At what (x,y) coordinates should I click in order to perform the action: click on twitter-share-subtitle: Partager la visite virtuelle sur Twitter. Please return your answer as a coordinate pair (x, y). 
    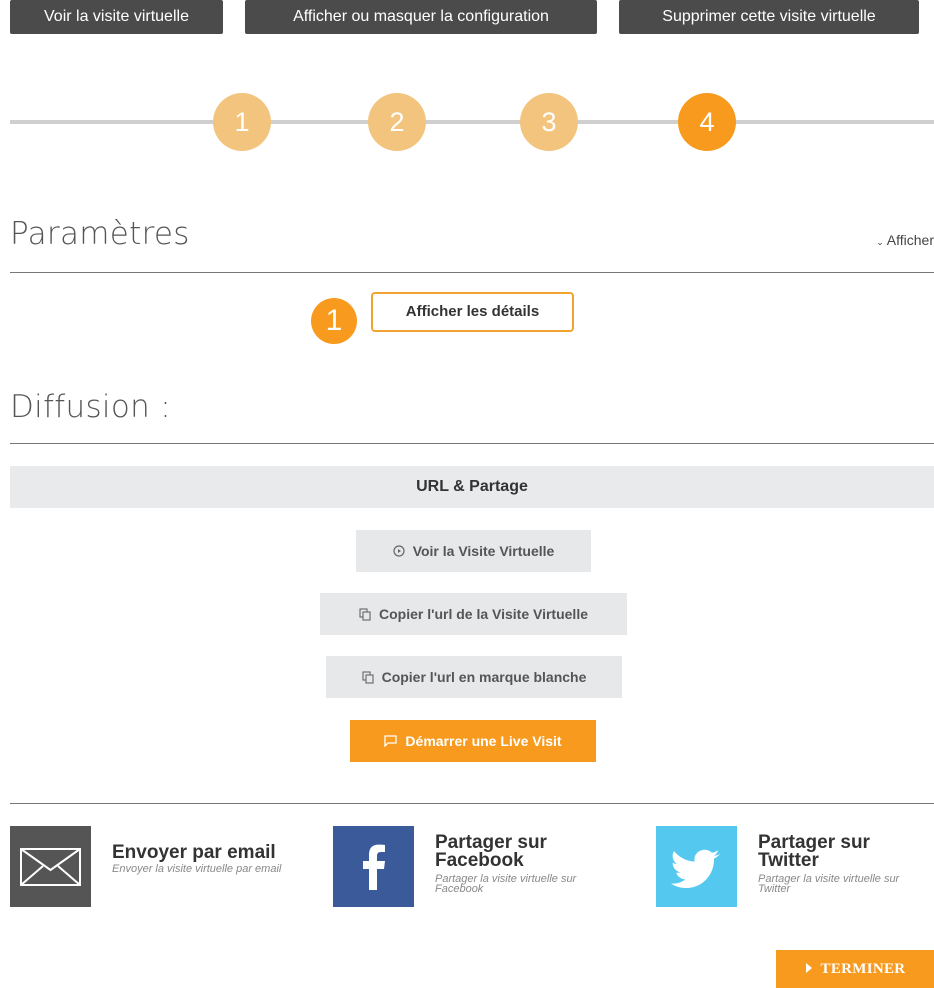
    Looking at the image, I should click on (829, 884).